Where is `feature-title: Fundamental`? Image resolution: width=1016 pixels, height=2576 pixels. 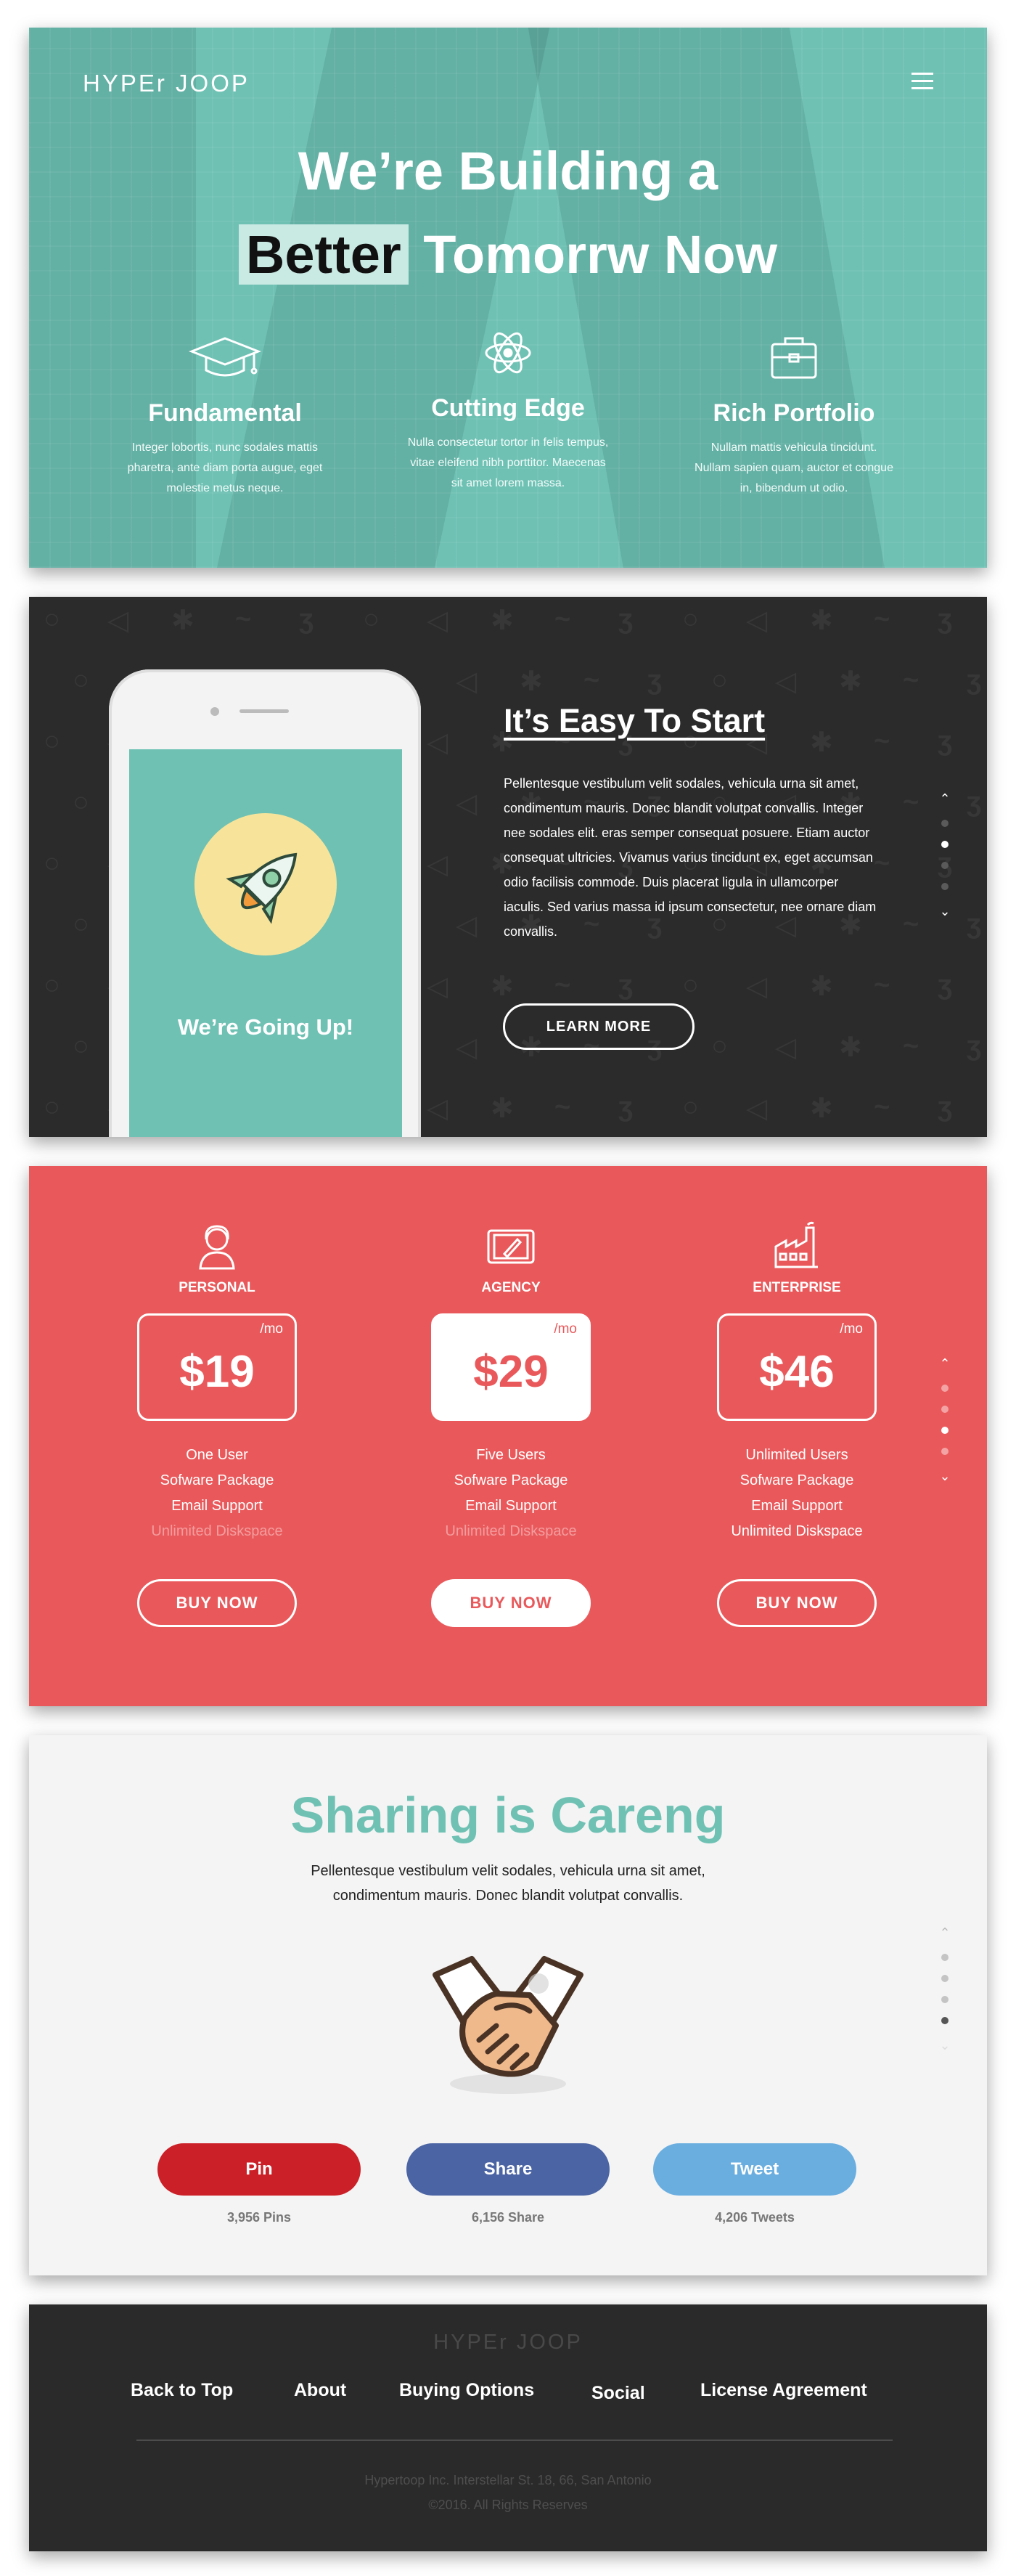 feature-title: Fundamental is located at coordinates (225, 413).